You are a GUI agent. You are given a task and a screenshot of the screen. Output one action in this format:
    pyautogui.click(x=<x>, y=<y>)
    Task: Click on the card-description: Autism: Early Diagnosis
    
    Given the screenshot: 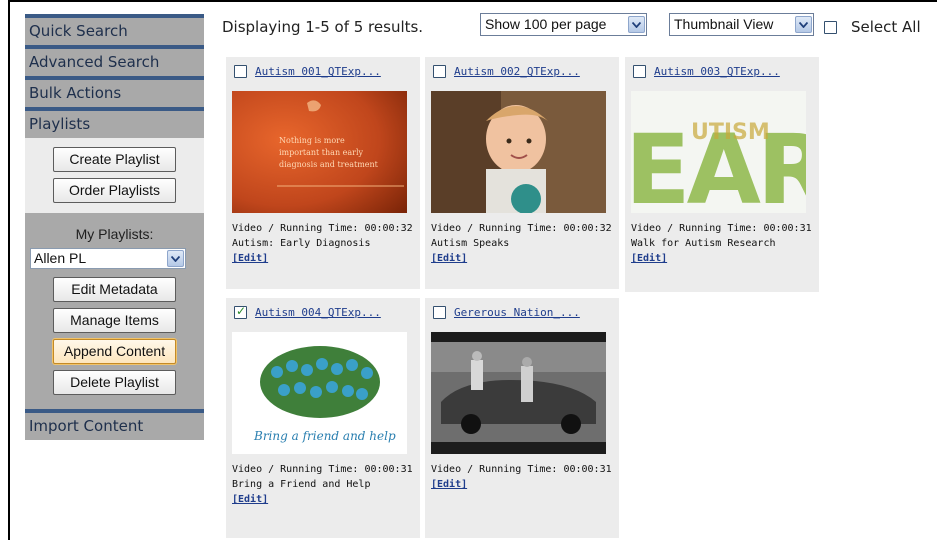 What is the action you would take?
    pyautogui.click(x=301, y=243)
    